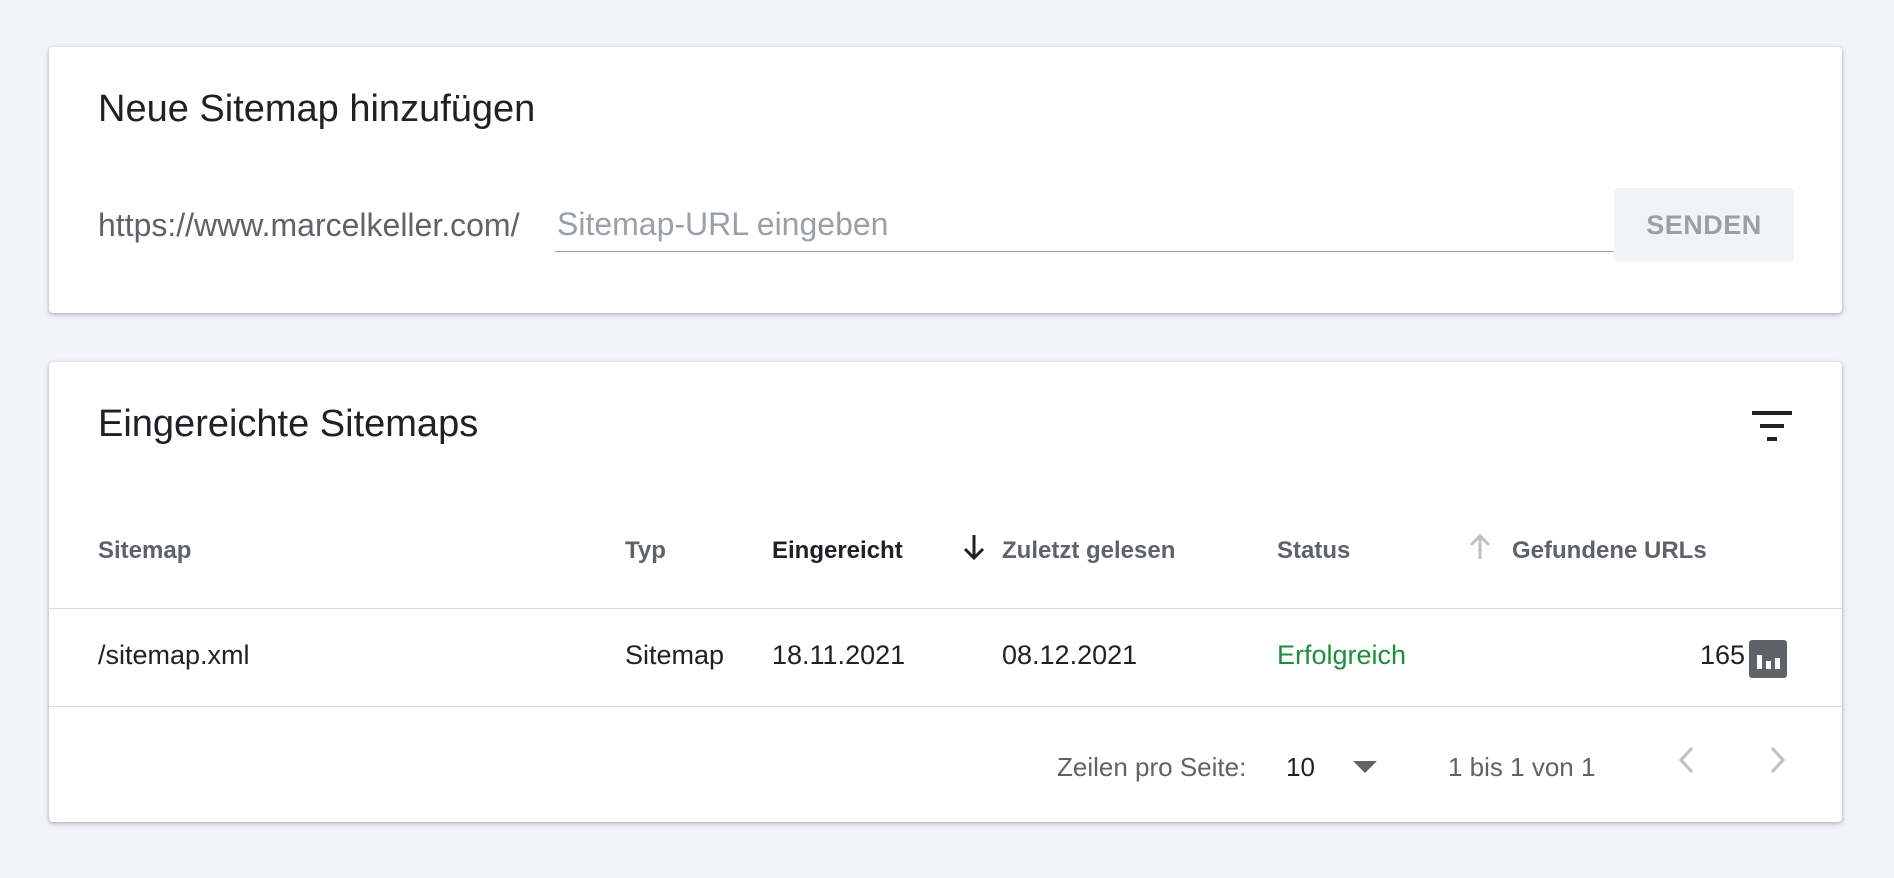 The width and height of the screenshot is (1894, 878). I want to click on cell-type: Sitemap, so click(675, 655).